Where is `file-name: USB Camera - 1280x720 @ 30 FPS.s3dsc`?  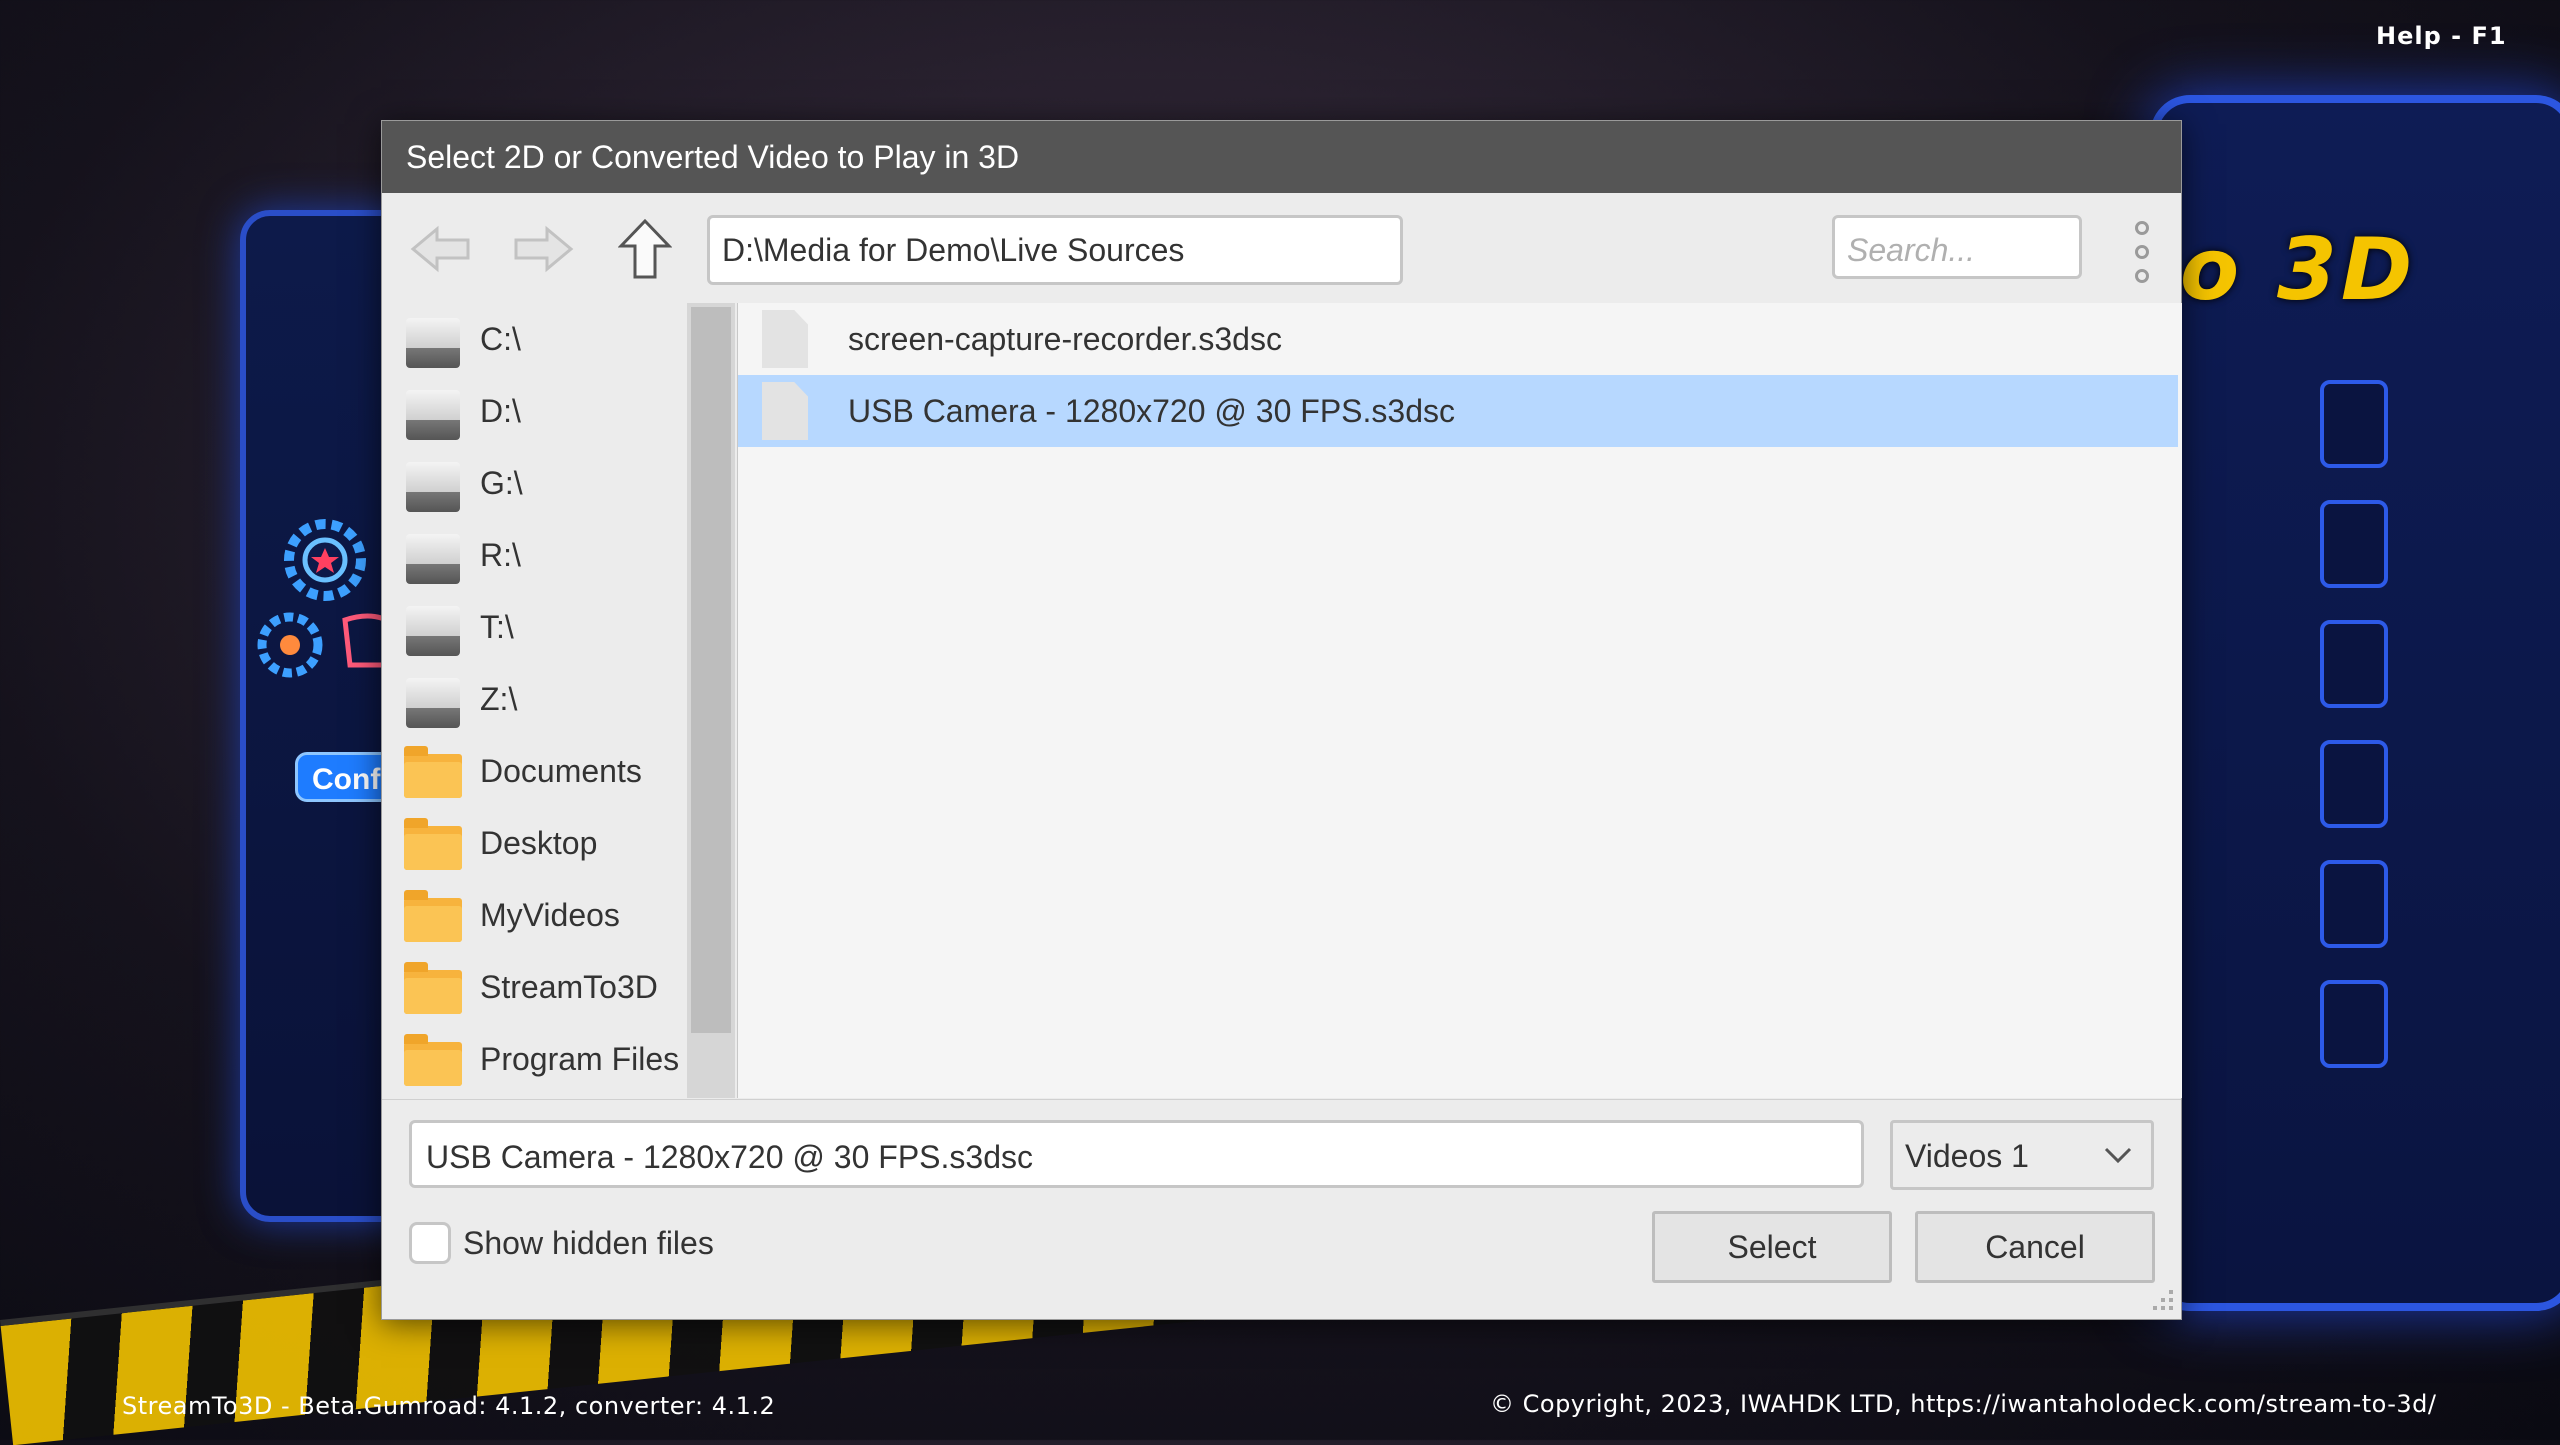 file-name: USB Camera - 1280x720 @ 30 FPS.s3dsc is located at coordinates (1151, 410).